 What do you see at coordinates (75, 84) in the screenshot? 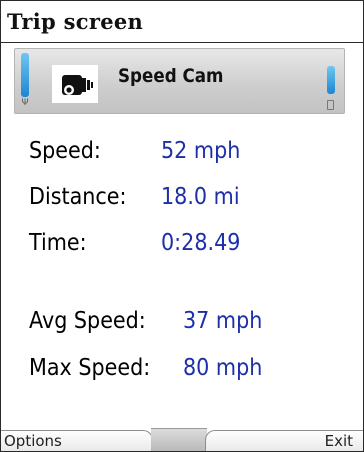
I see `speed-camera-icon` at bounding box center [75, 84].